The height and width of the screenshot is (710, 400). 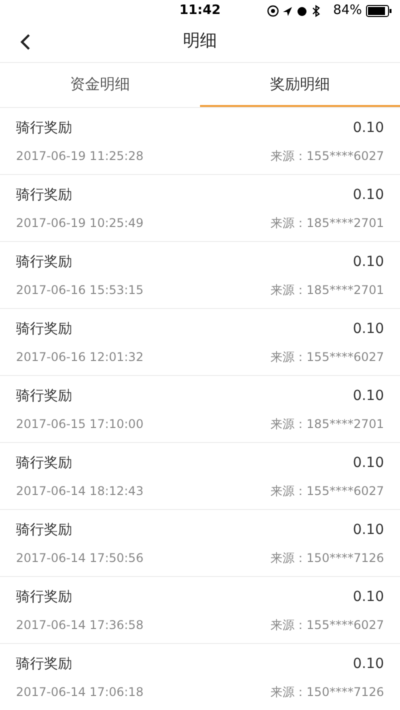 What do you see at coordinates (80, 625) in the screenshot?
I see `record-time: 2017-06-14 17:36:58` at bounding box center [80, 625].